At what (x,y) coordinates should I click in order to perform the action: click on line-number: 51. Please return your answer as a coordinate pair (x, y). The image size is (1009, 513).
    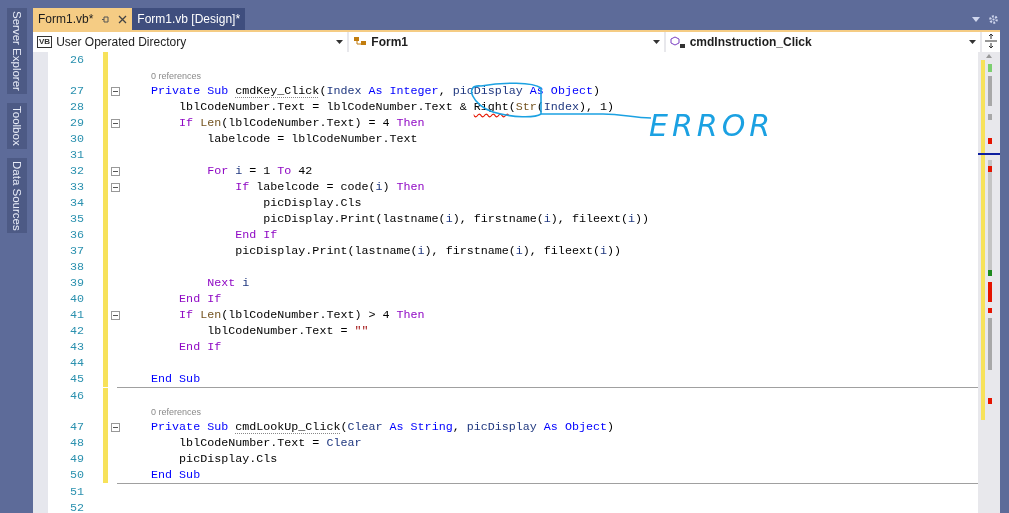
    Looking at the image, I should click on (76, 492).